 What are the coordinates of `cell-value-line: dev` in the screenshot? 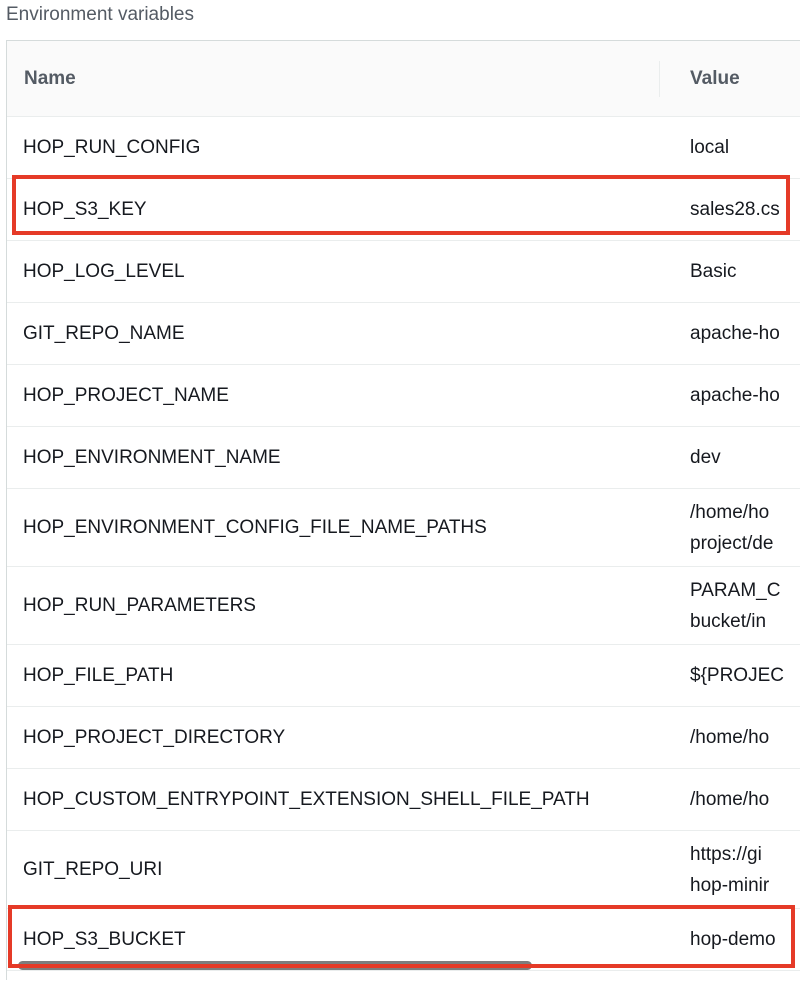 It's located at (705, 457).